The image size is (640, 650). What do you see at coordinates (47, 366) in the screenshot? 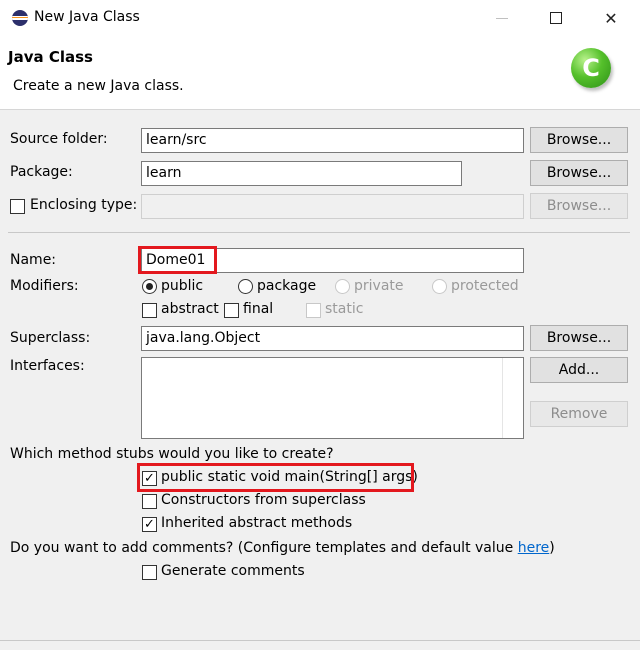
I see `interfaces-label: Interfaces:` at bounding box center [47, 366].